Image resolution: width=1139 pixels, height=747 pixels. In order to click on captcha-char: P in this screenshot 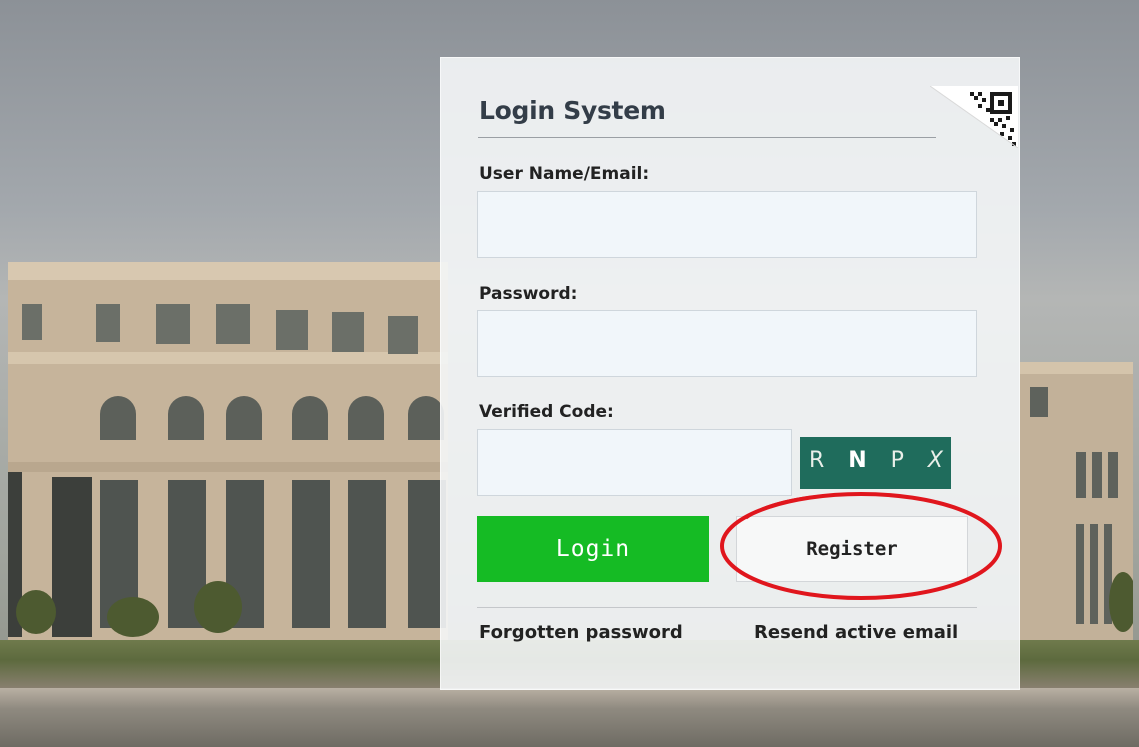, I will do `click(897, 460)`.